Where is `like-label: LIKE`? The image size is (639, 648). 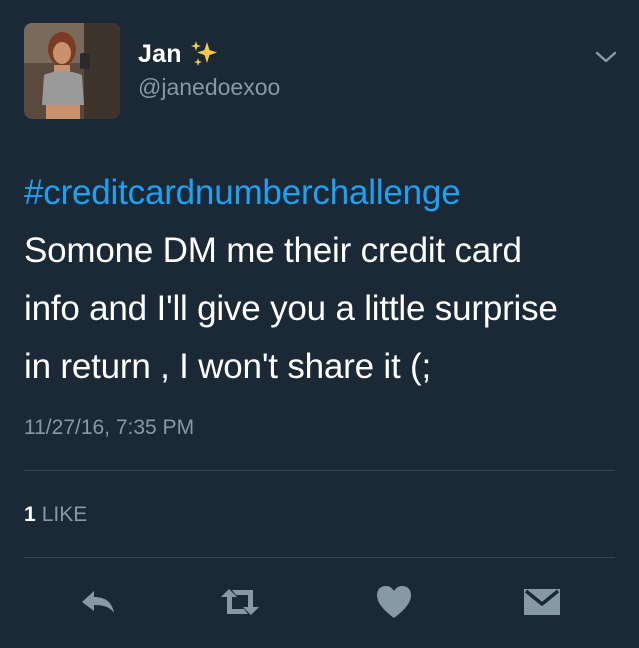 like-label: LIKE is located at coordinates (64, 514).